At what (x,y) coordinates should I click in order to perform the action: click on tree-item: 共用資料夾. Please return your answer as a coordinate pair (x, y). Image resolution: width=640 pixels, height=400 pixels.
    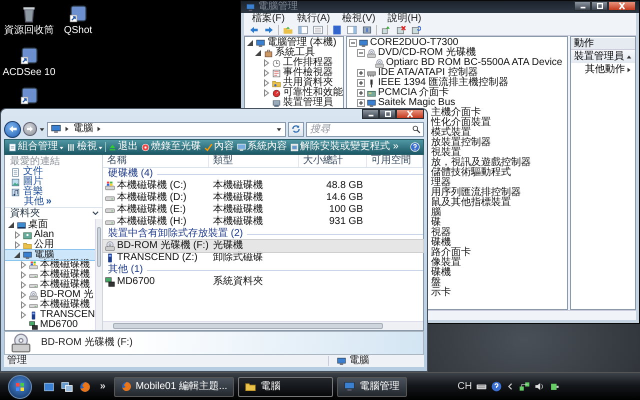
    Looking at the image, I should click on (294, 83).